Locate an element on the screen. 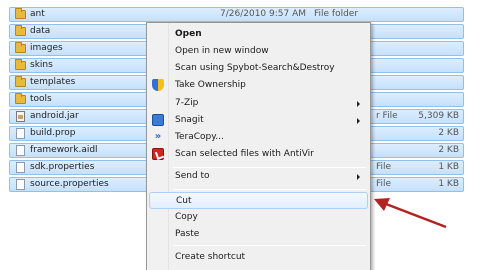  menu-item-label: Copy is located at coordinates (186, 217).